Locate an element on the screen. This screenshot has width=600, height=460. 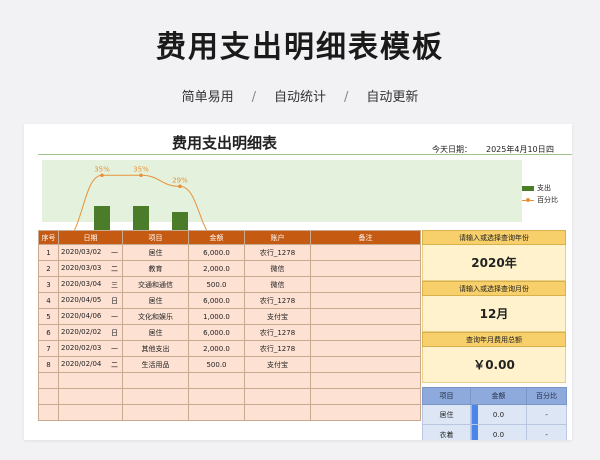
cell-date: 2020/03/03 二 is located at coordinates (90, 268).